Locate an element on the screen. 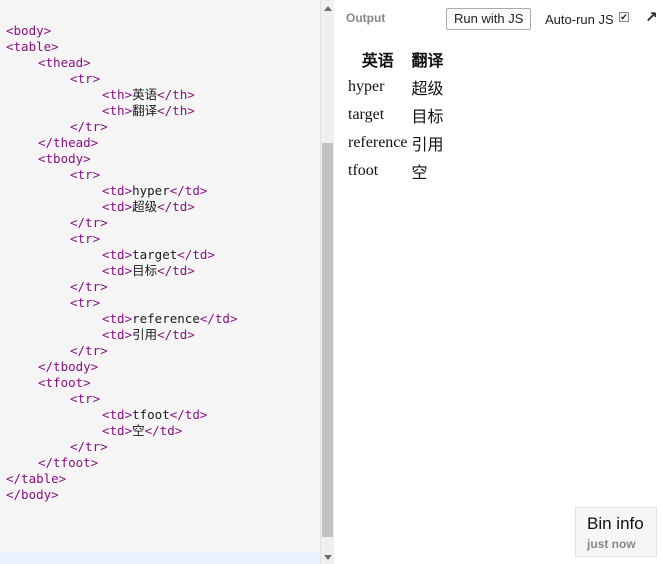 This screenshot has height=564, width=662. autorun-checkbox: ✔ is located at coordinates (624, 17).